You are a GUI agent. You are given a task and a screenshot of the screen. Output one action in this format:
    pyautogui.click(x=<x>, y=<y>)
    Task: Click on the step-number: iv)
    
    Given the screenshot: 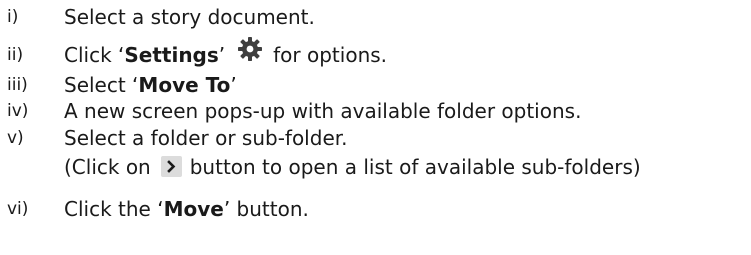 What is the action you would take?
    pyautogui.click(x=18, y=111)
    